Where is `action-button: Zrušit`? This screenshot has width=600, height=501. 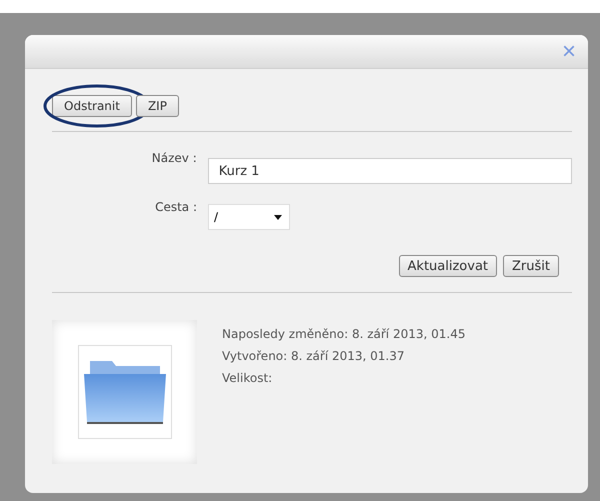
action-button: Zrušit is located at coordinates (531, 266).